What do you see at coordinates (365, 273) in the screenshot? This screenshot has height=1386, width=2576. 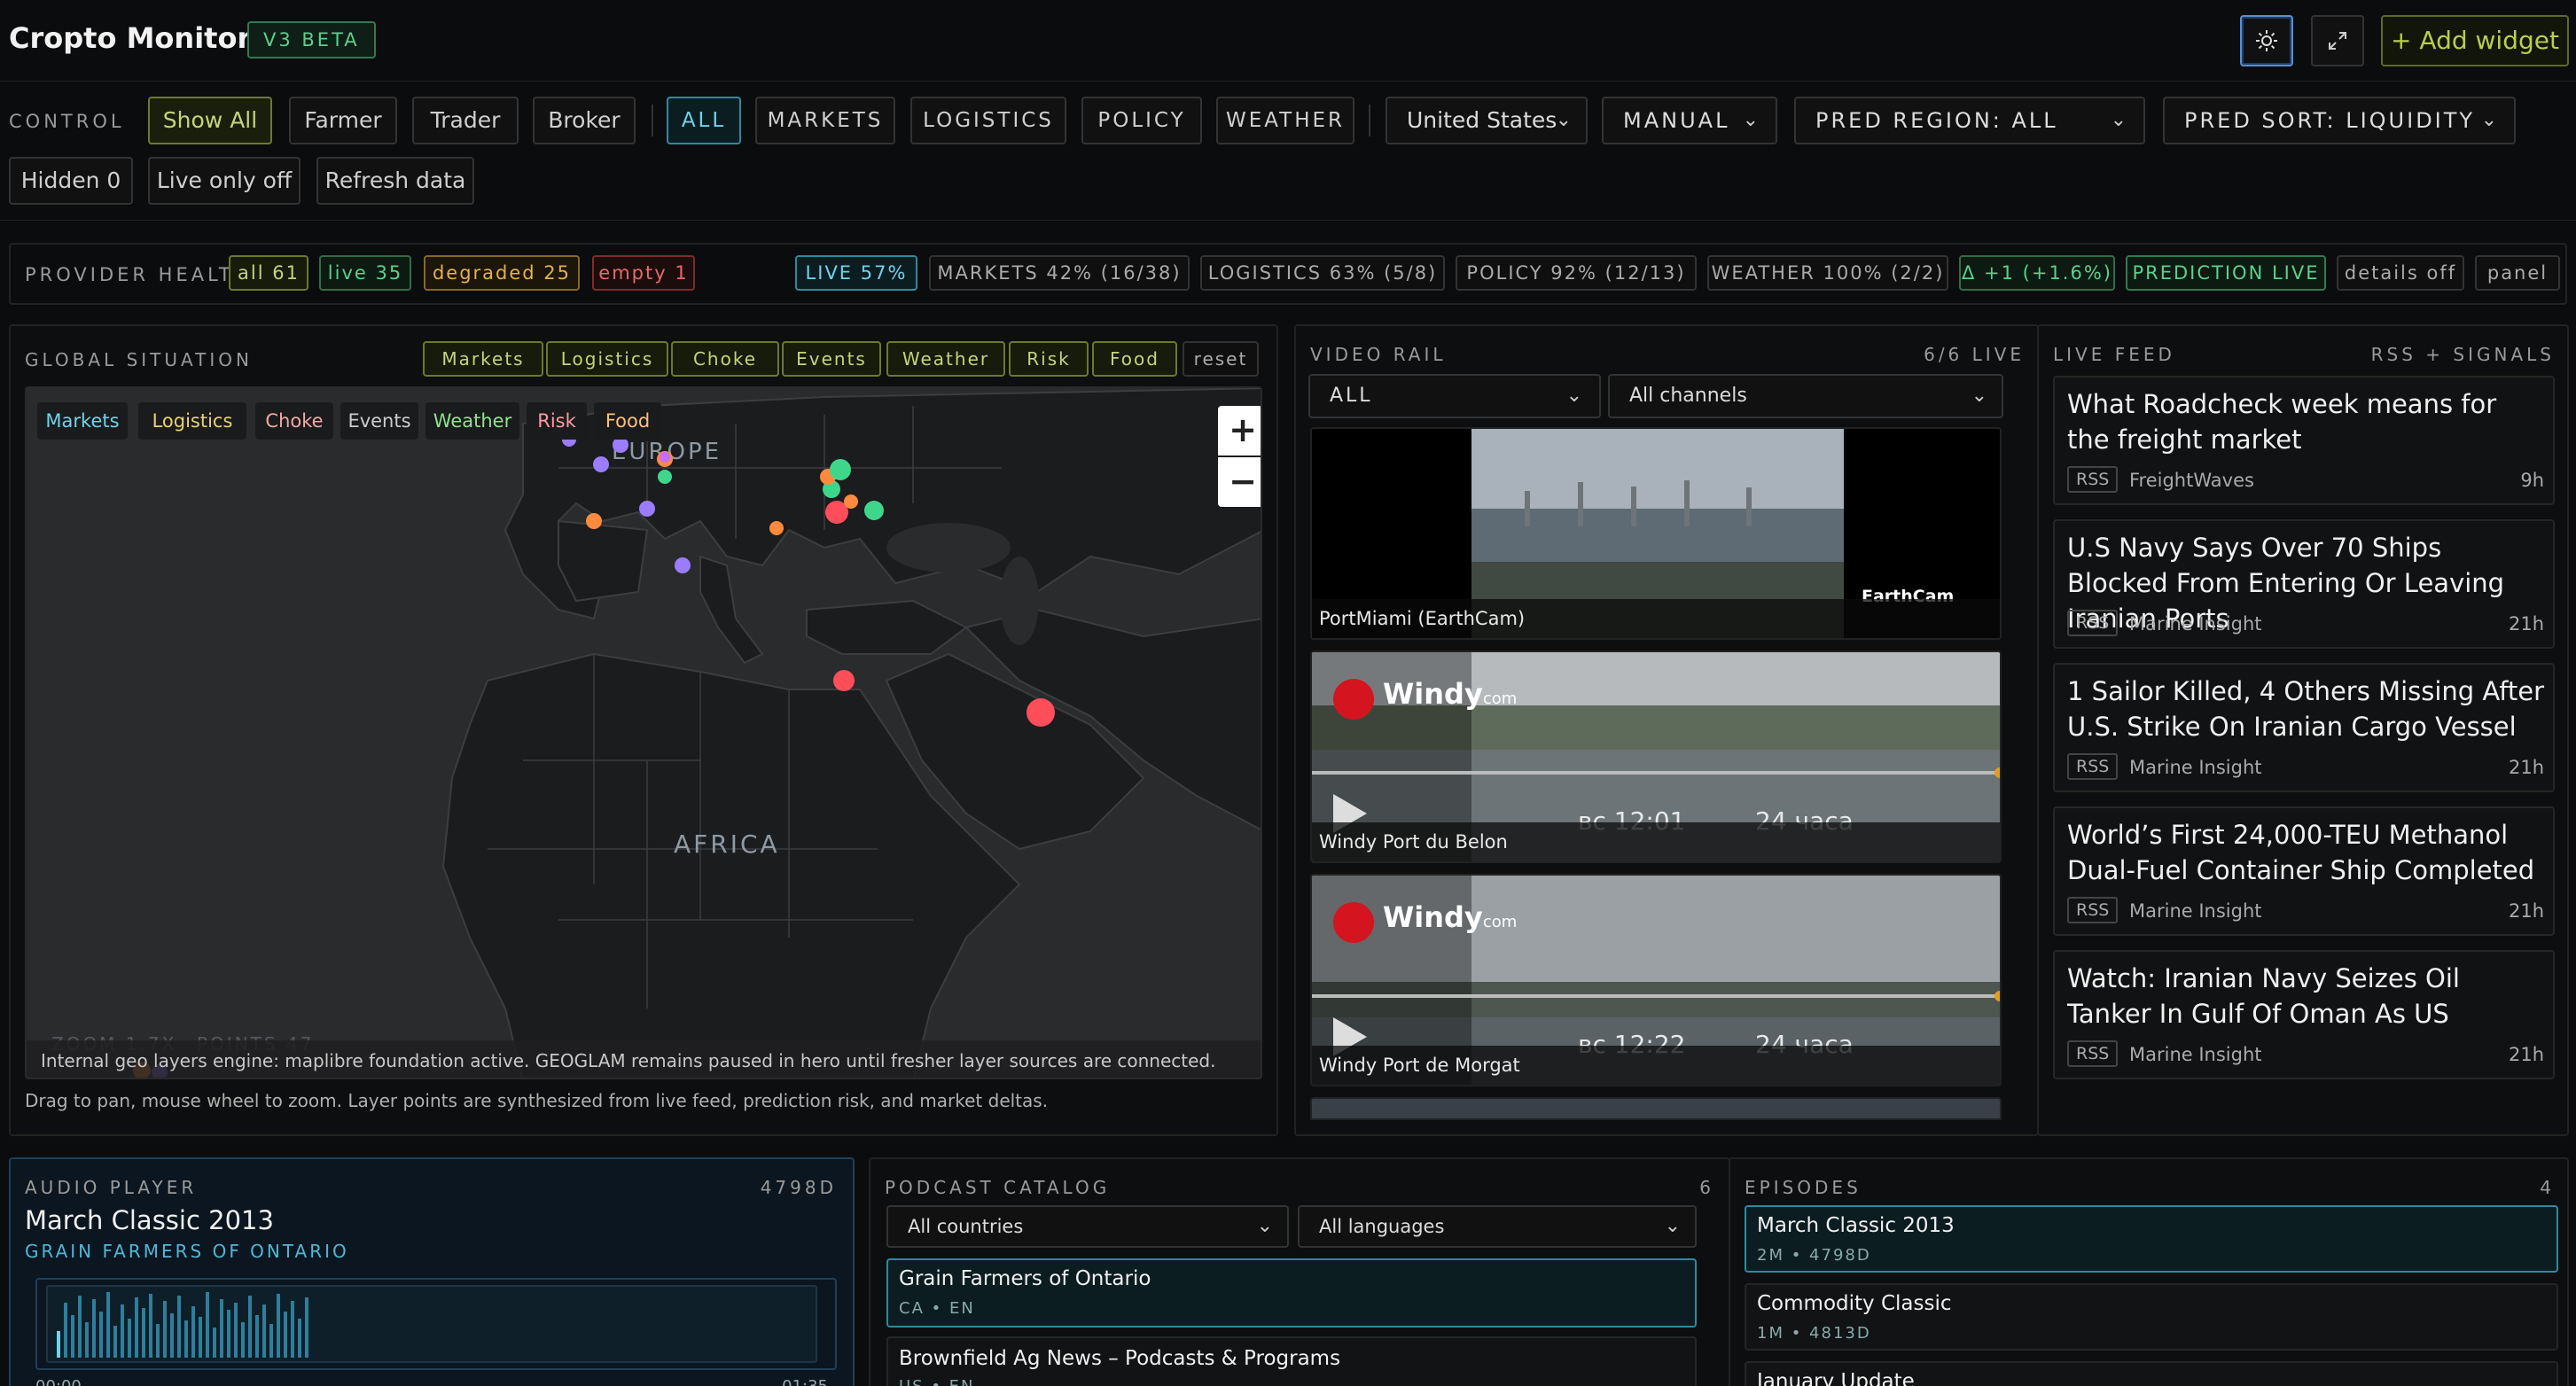 I see `health-live-chip: live 35` at bounding box center [365, 273].